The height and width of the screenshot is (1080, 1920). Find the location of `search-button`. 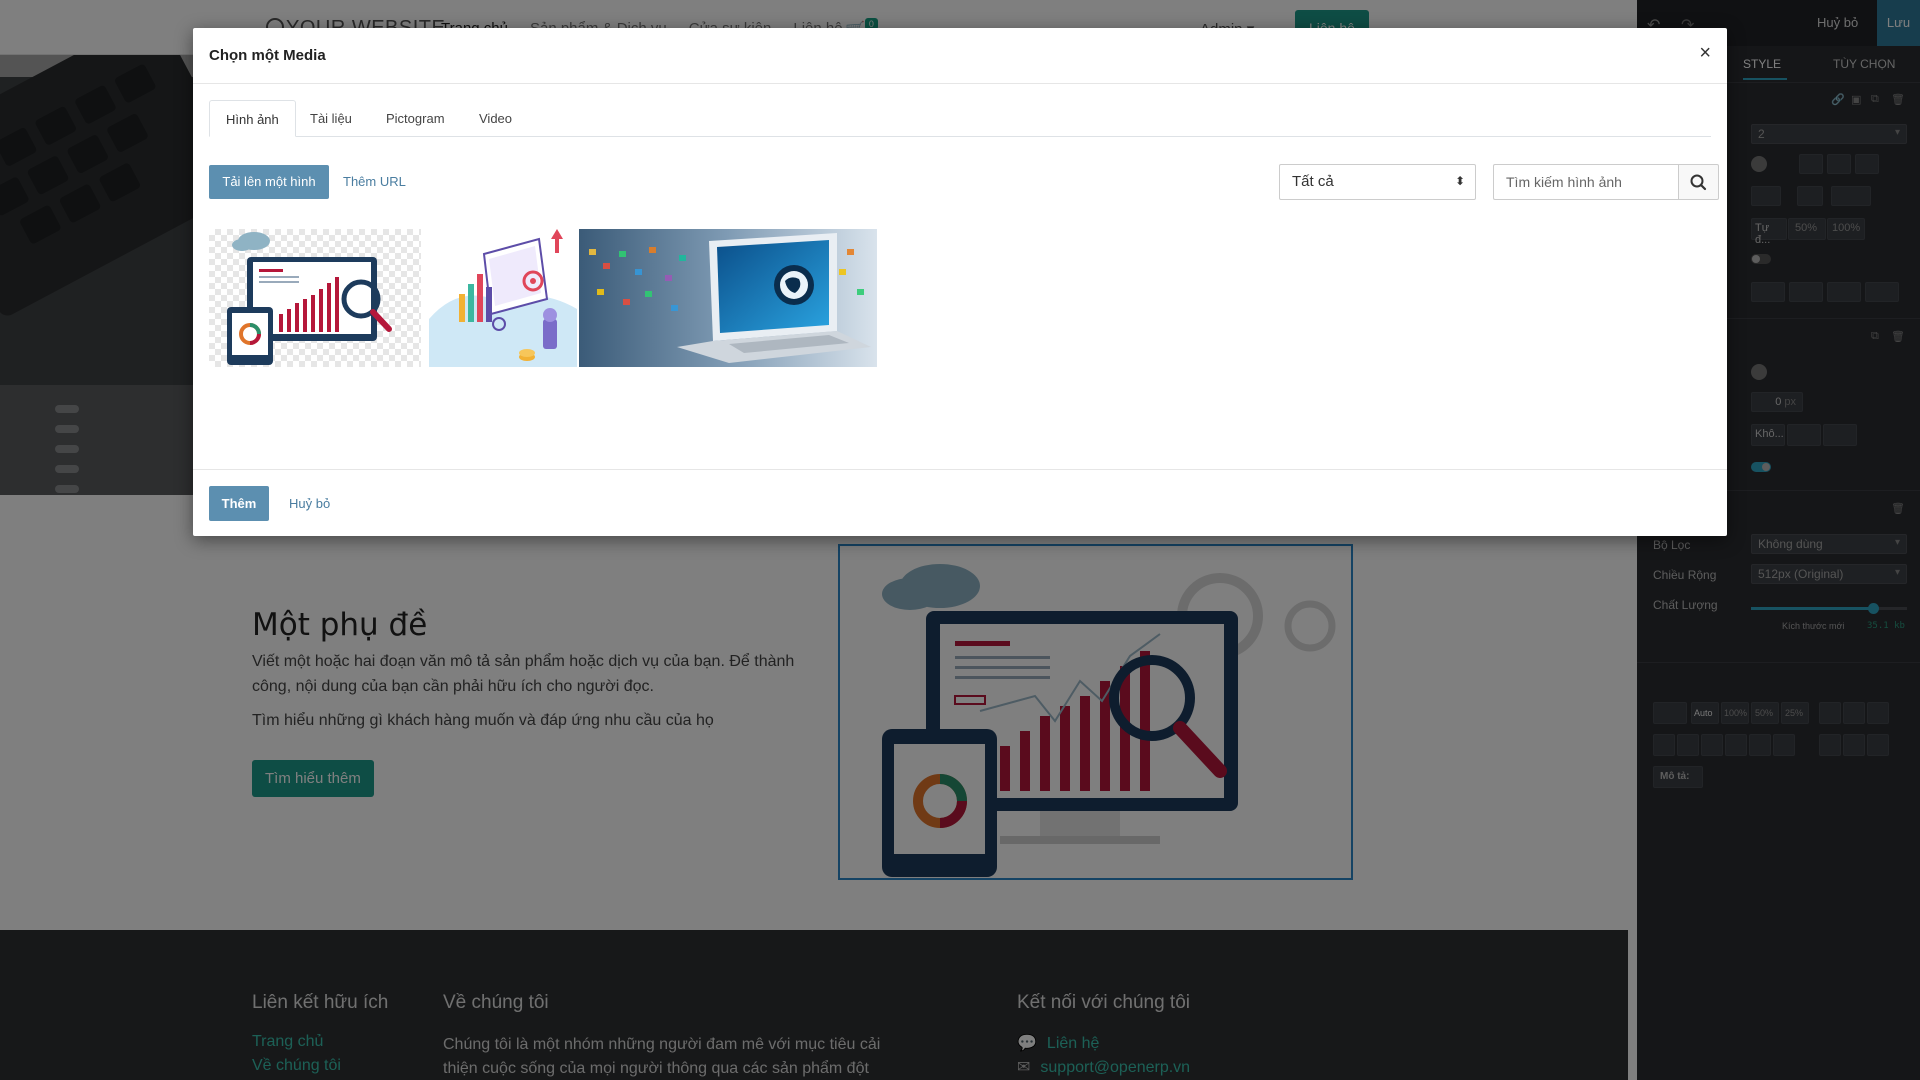

search-button is located at coordinates (1698, 182).